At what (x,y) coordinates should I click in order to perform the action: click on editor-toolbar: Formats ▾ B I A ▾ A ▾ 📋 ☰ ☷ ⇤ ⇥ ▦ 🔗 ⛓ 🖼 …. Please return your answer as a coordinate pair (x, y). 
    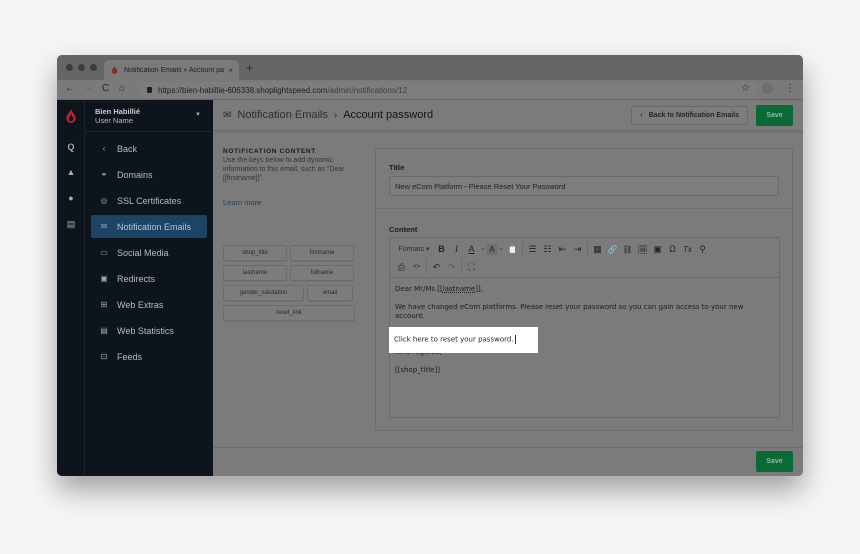
    Looking at the image, I should click on (584, 258).